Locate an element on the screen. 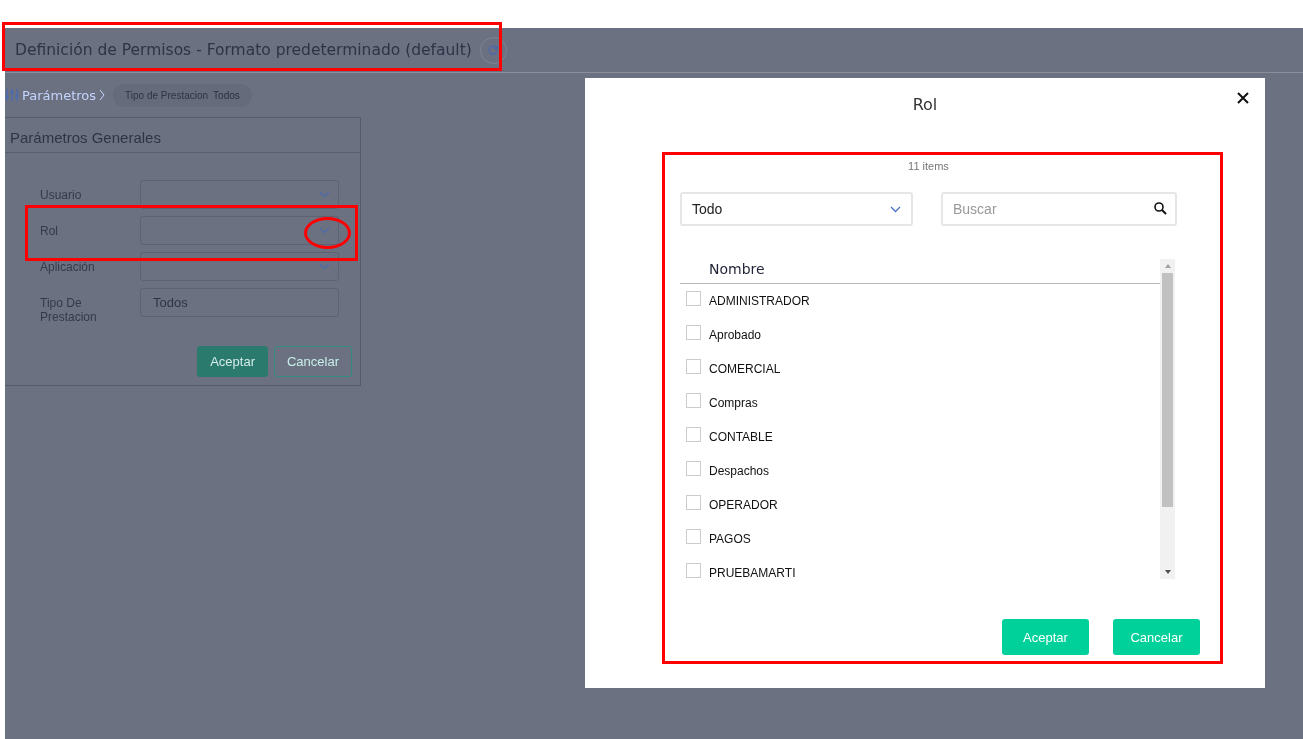 This screenshot has width=1303, height=739. refresh-icon is located at coordinates (493, 50).